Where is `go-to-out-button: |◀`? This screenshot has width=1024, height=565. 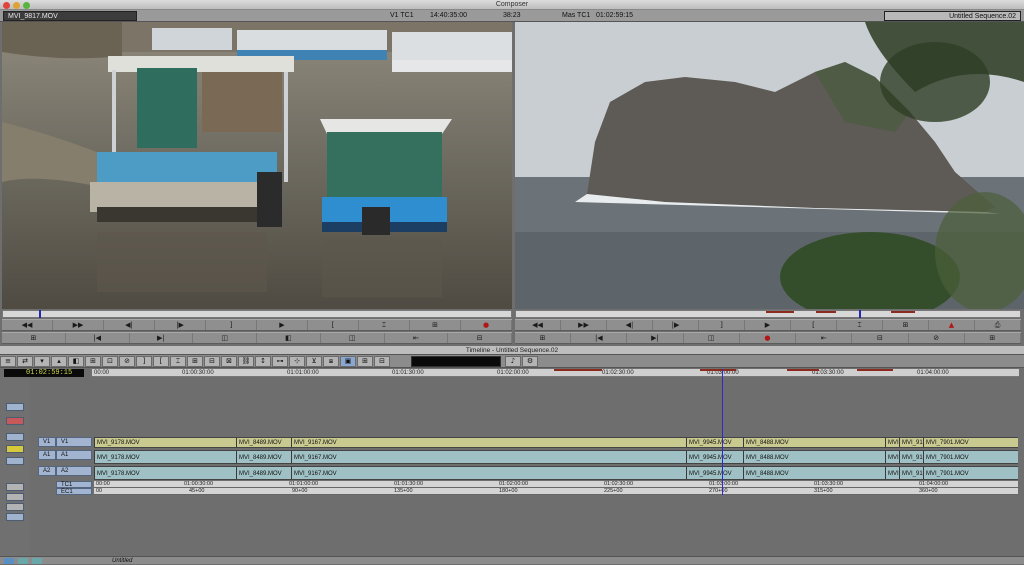 go-to-out-button: |◀ is located at coordinates (98, 338).